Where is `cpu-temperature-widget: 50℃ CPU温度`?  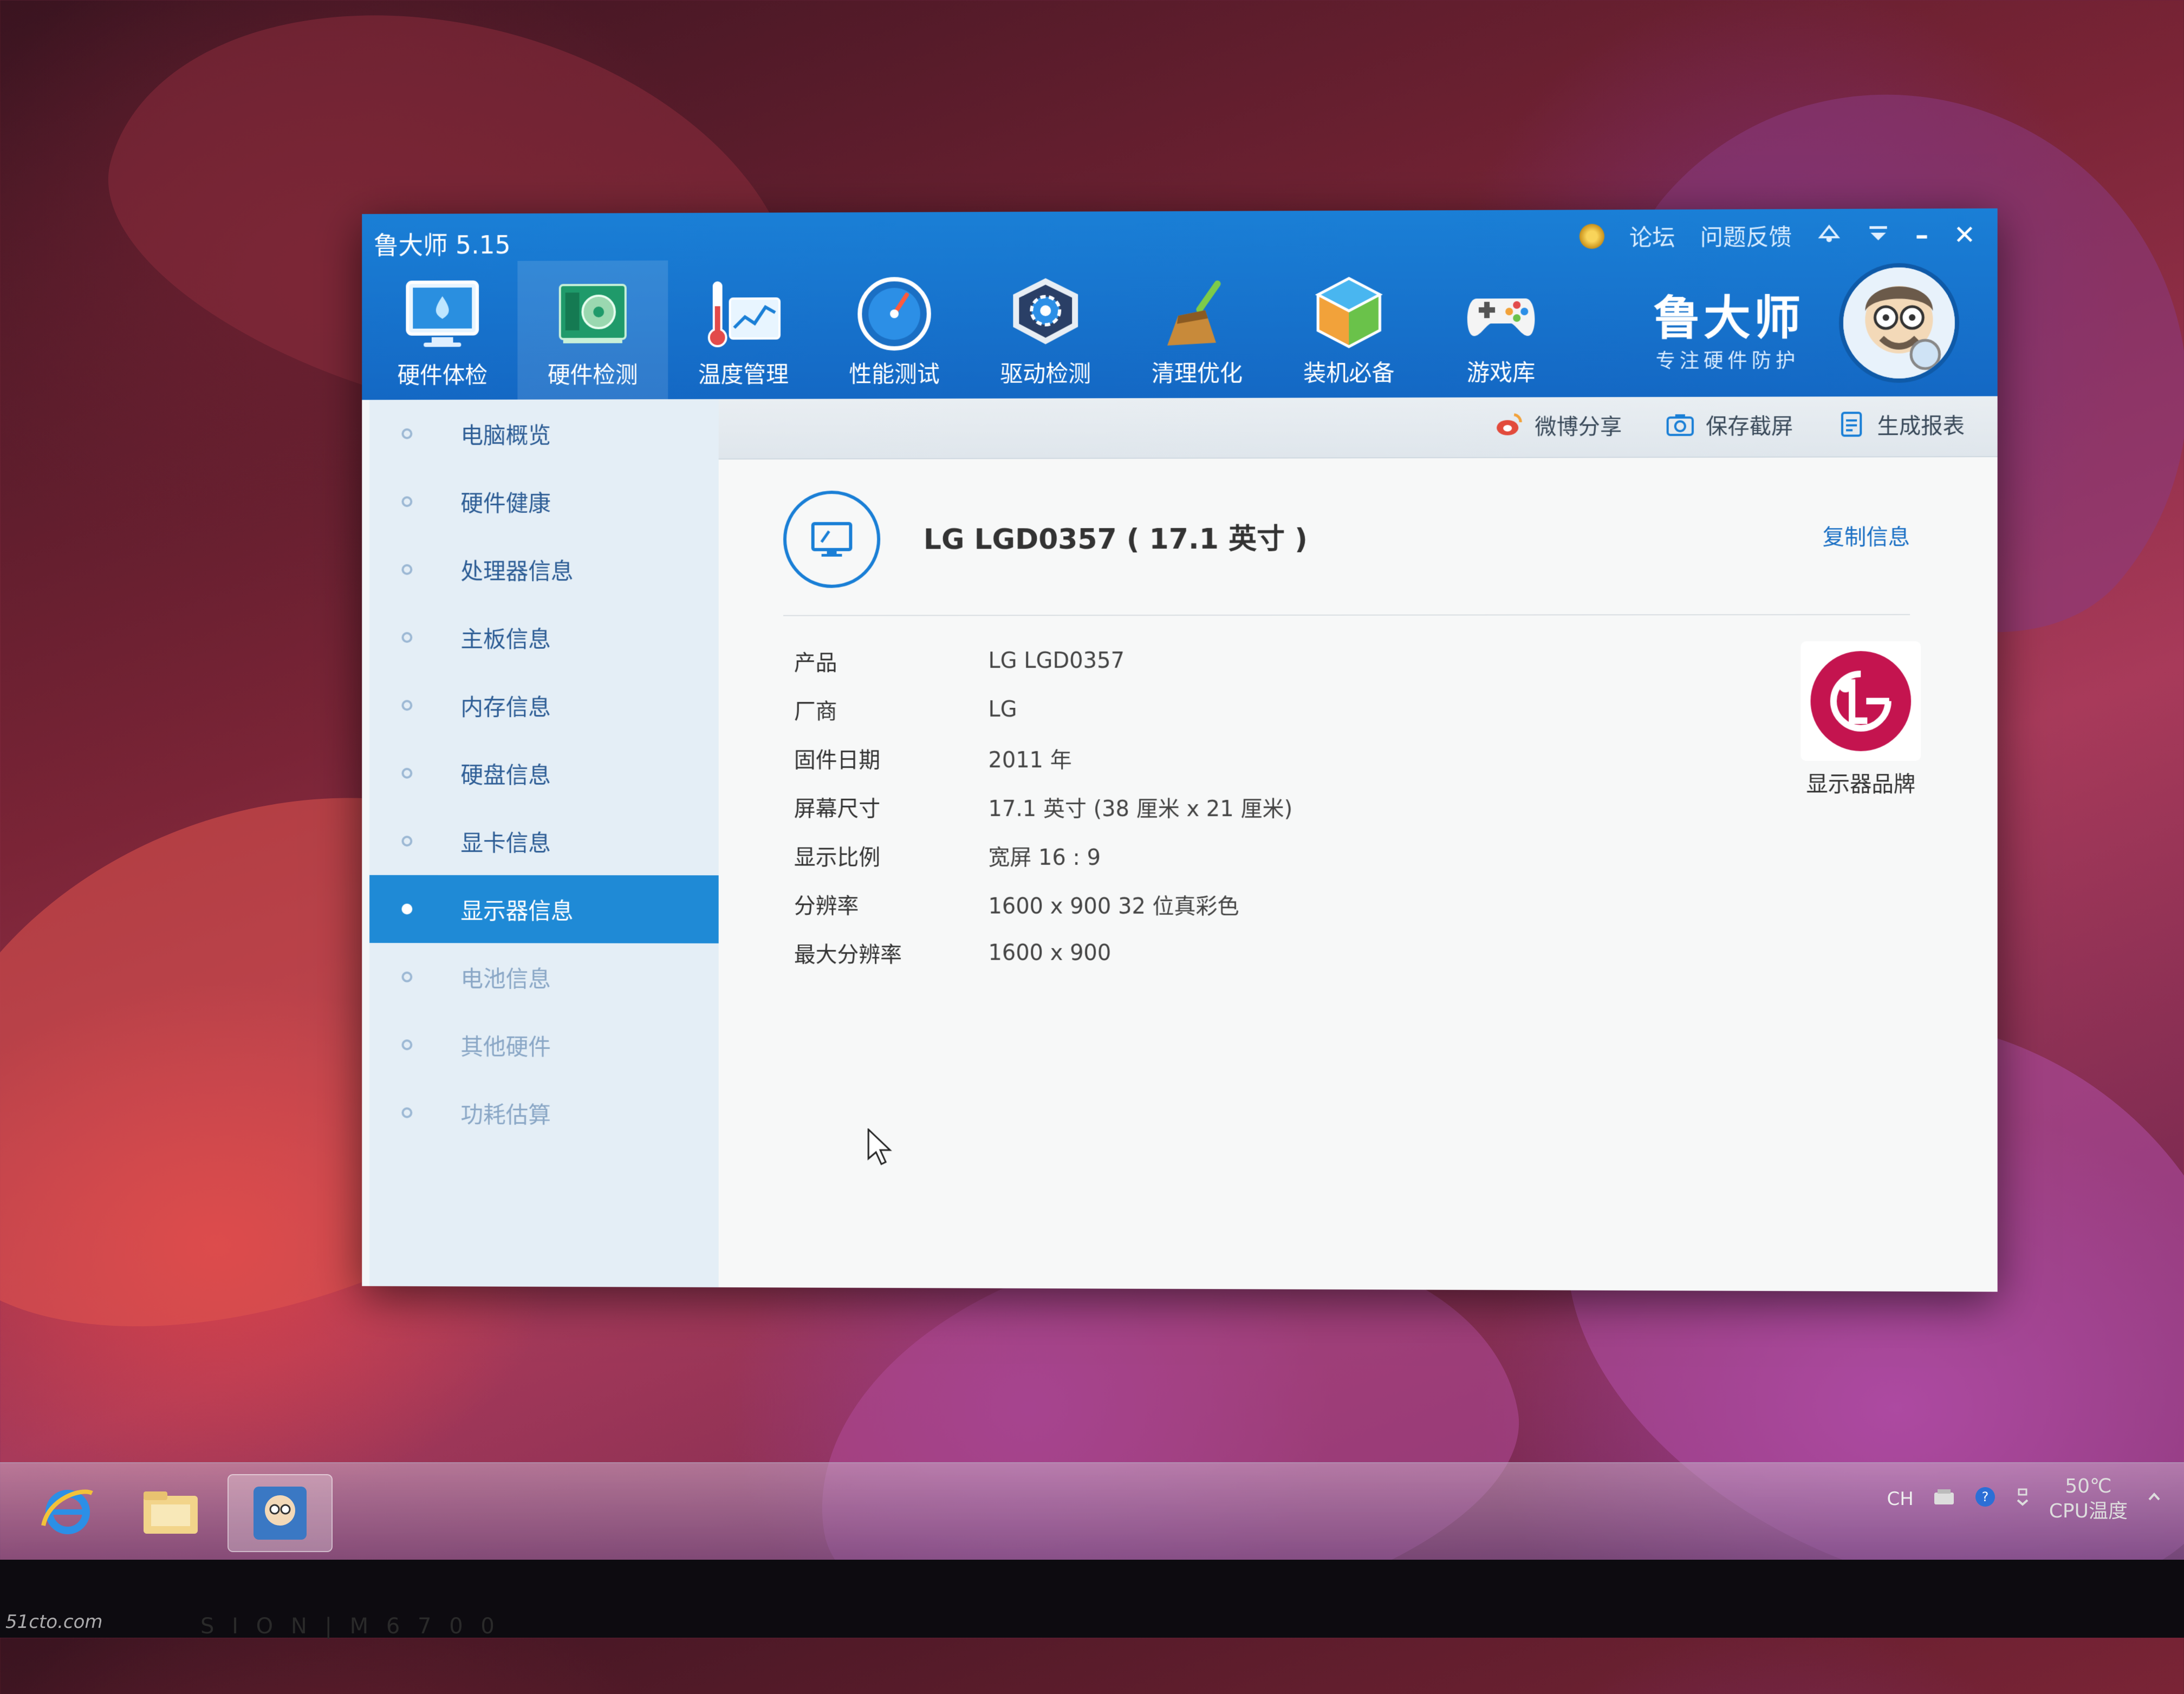
cpu-temperature-widget: 50℃ CPU温度 is located at coordinates (2088, 1499).